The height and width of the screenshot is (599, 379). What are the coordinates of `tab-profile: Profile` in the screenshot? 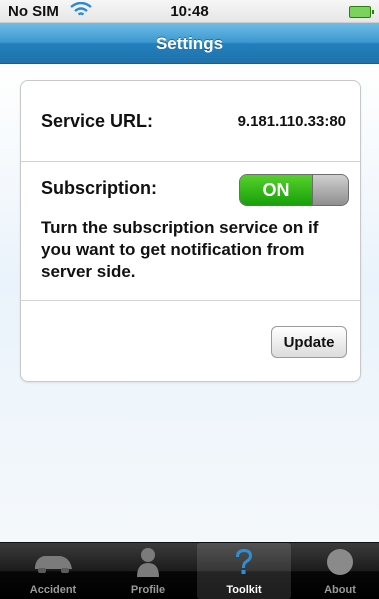 It's located at (148, 571).